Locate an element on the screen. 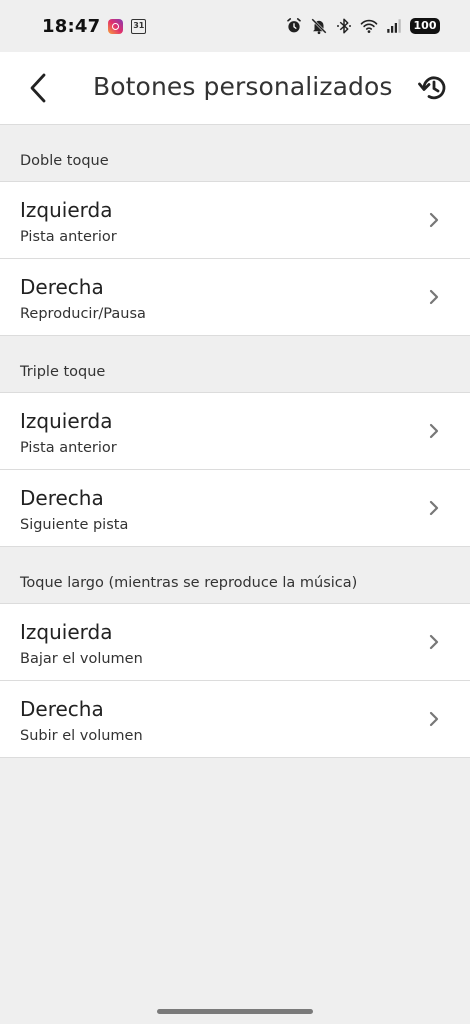 Image resolution: width=470 pixels, height=1024 pixels. row-subtitle: Siguiente pista is located at coordinates (74, 525).